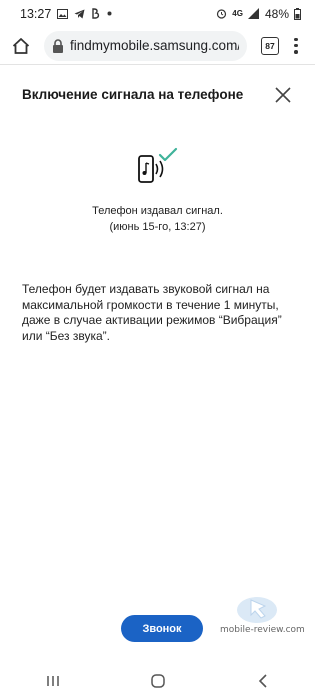 Image resolution: width=320 pixels, height=700 pixels. What do you see at coordinates (79, 14) in the screenshot?
I see `telegram-icon` at bounding box center [79, 14].